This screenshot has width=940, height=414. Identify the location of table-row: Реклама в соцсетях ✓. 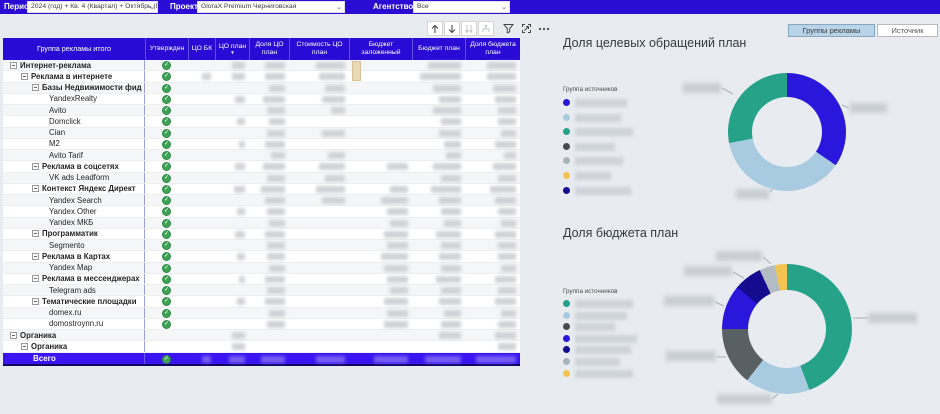
(261, 167).